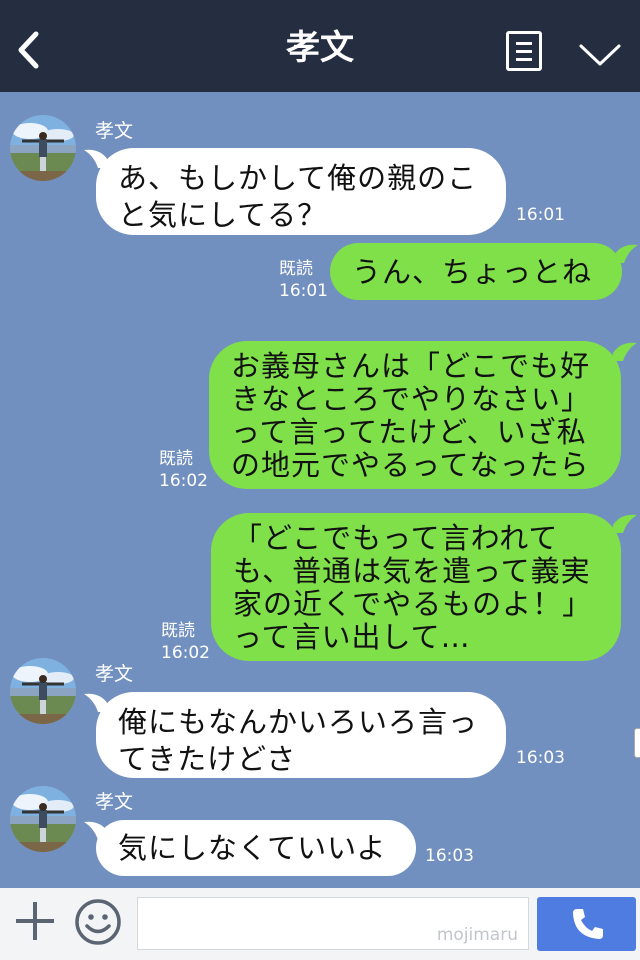 The width and height of the screenshot is (640, 960). Describe the element at coordinates (411, 399) in the screenshot. I see `message-line: きなところでやりなさい」` at that location.